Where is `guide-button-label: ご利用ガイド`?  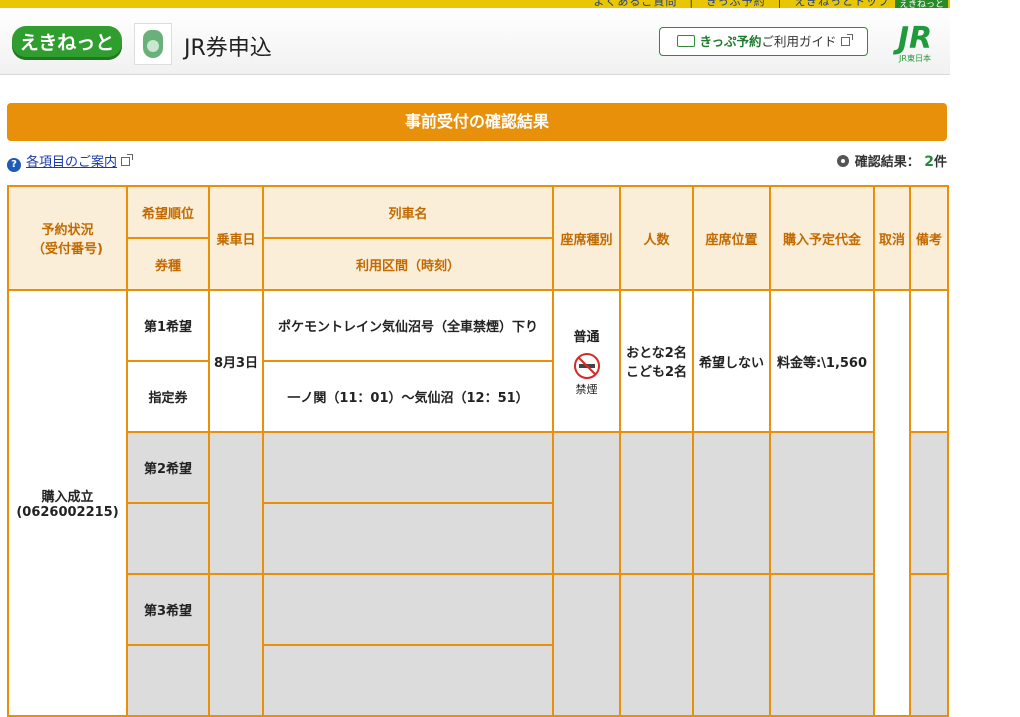 guide-button-label: ご利用ガイド is located at coordinates (799, 41).